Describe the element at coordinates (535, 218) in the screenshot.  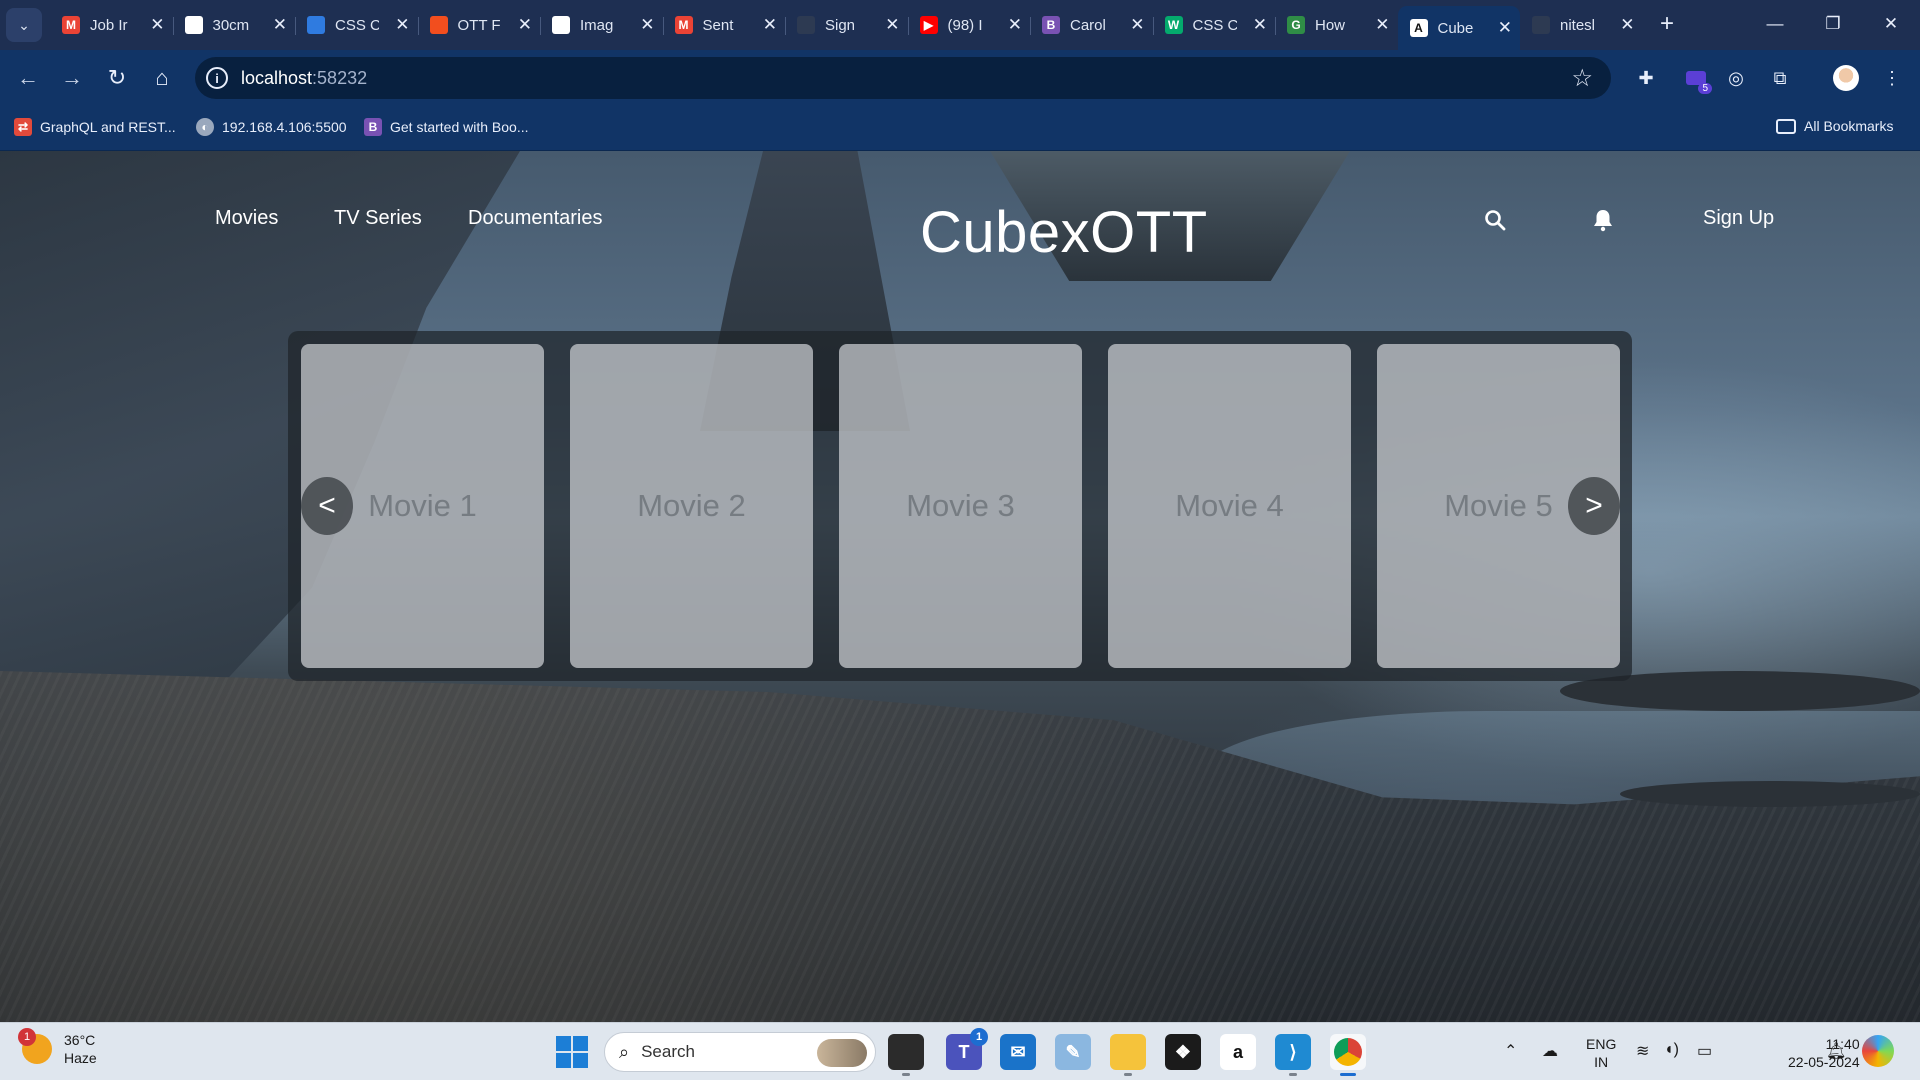
I see `nav-link-documentaries: Documentaries` at that location.